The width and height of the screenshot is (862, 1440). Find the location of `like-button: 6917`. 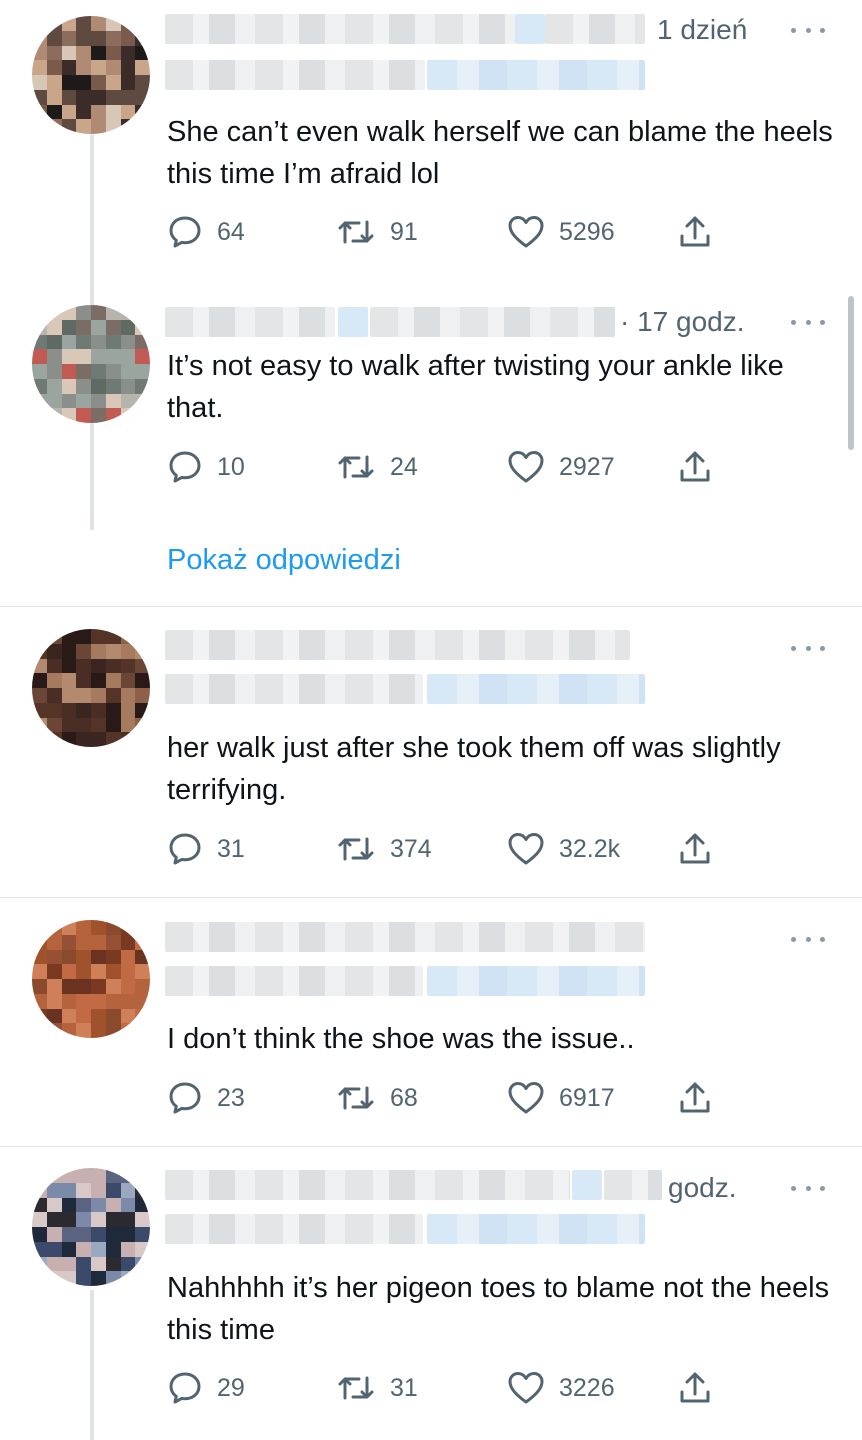

like-button: 6917 is located at coordinates (561, 1098).